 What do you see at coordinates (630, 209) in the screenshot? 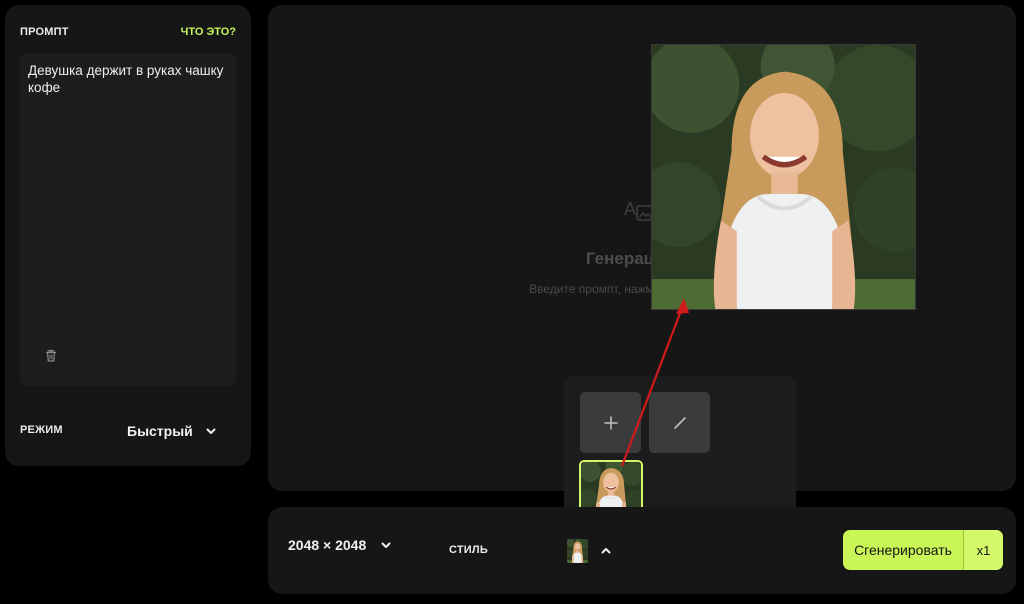
I see `svg-text: A` at bounding box center [630, 209].